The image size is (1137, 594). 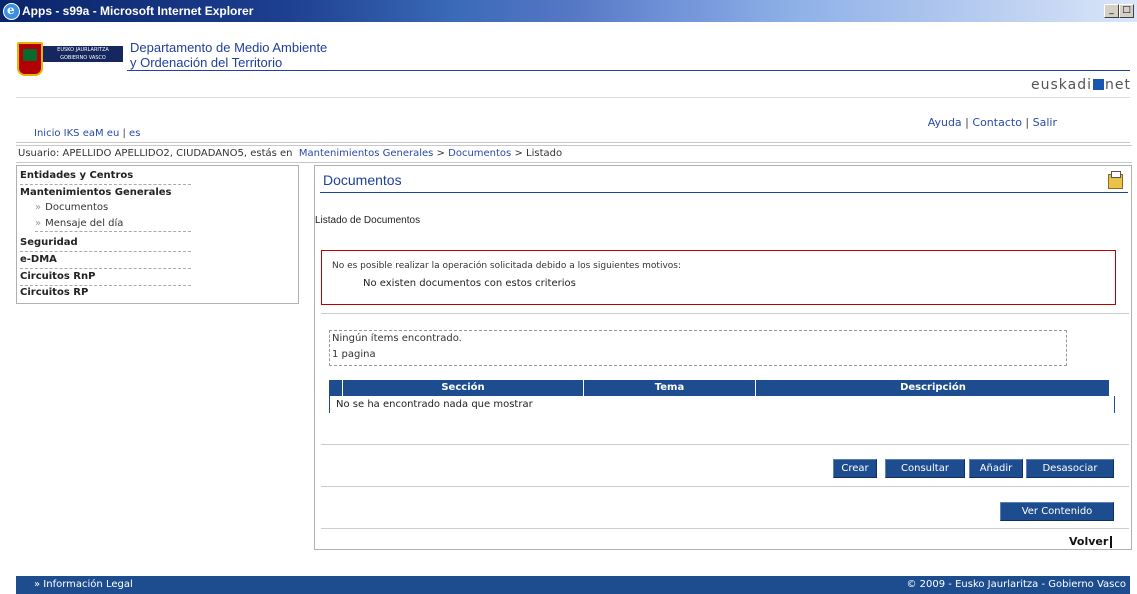 I want to click on column-seccion: Sección, so click(x=462, y=388).